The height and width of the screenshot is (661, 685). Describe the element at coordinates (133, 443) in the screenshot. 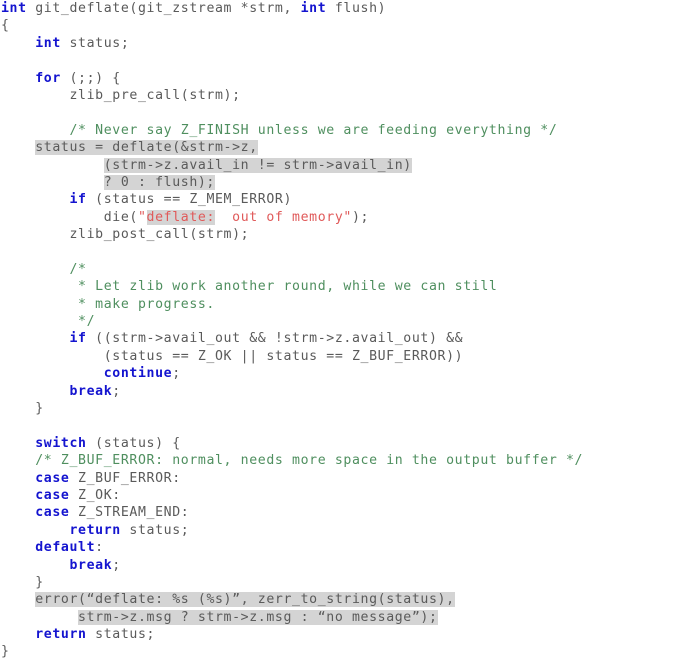

I see `code-token-plain: (status) {` at that location.